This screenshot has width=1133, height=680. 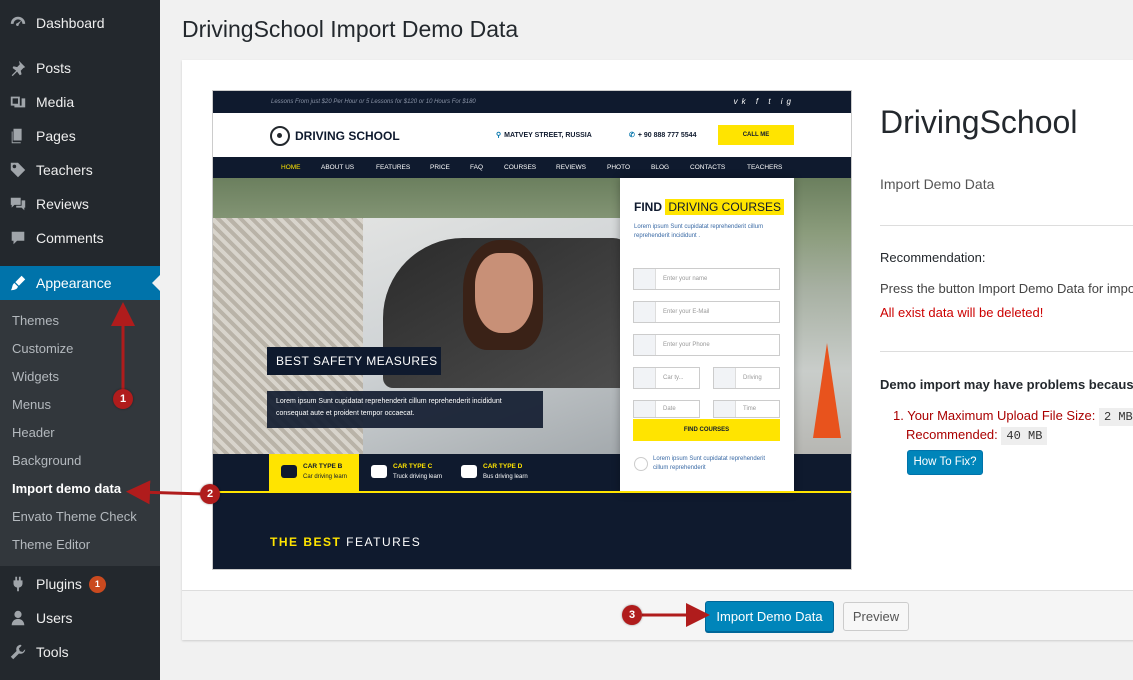 What do you see at coordinates (413, 466) in the screenshot?
I see `car-type-title: CAR TYPE C` at bounding box center [413, 466].